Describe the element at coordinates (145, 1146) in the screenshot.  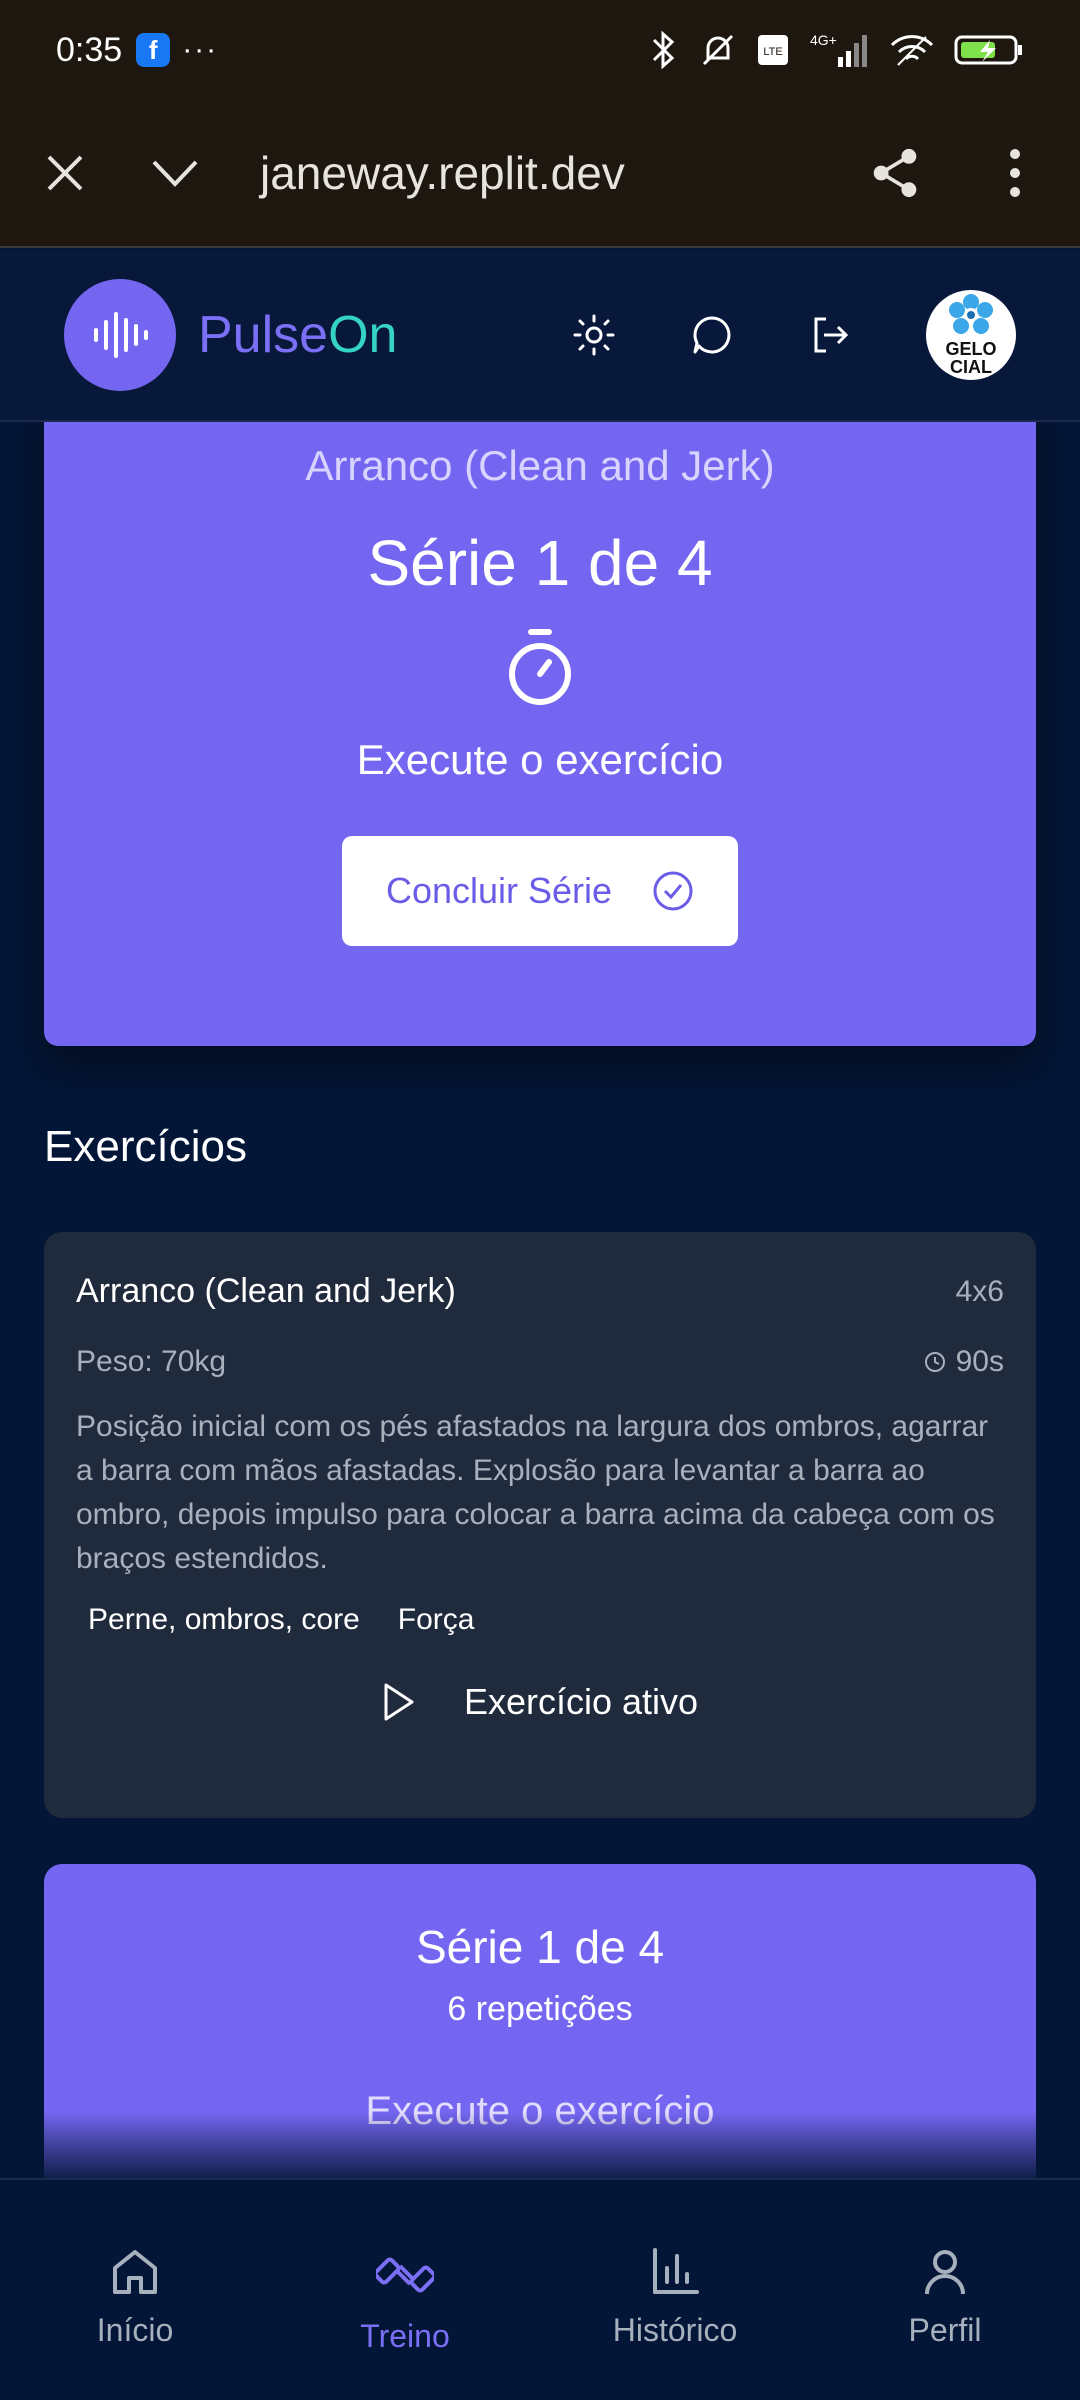
I see `exercises-section-title: Exercícios` at that location.